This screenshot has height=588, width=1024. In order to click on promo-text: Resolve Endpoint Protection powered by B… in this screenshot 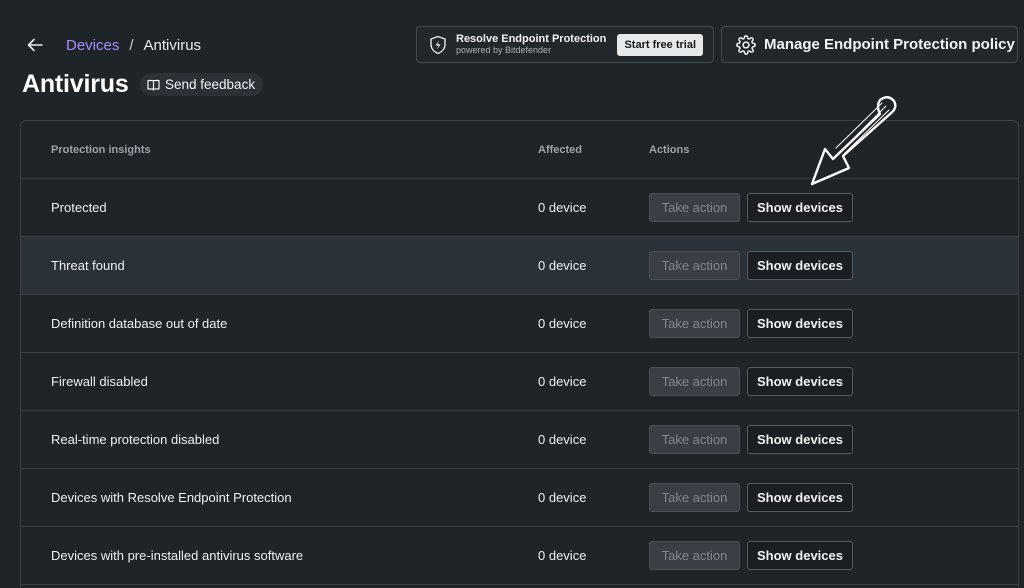, I will do `click(531, 44)`.